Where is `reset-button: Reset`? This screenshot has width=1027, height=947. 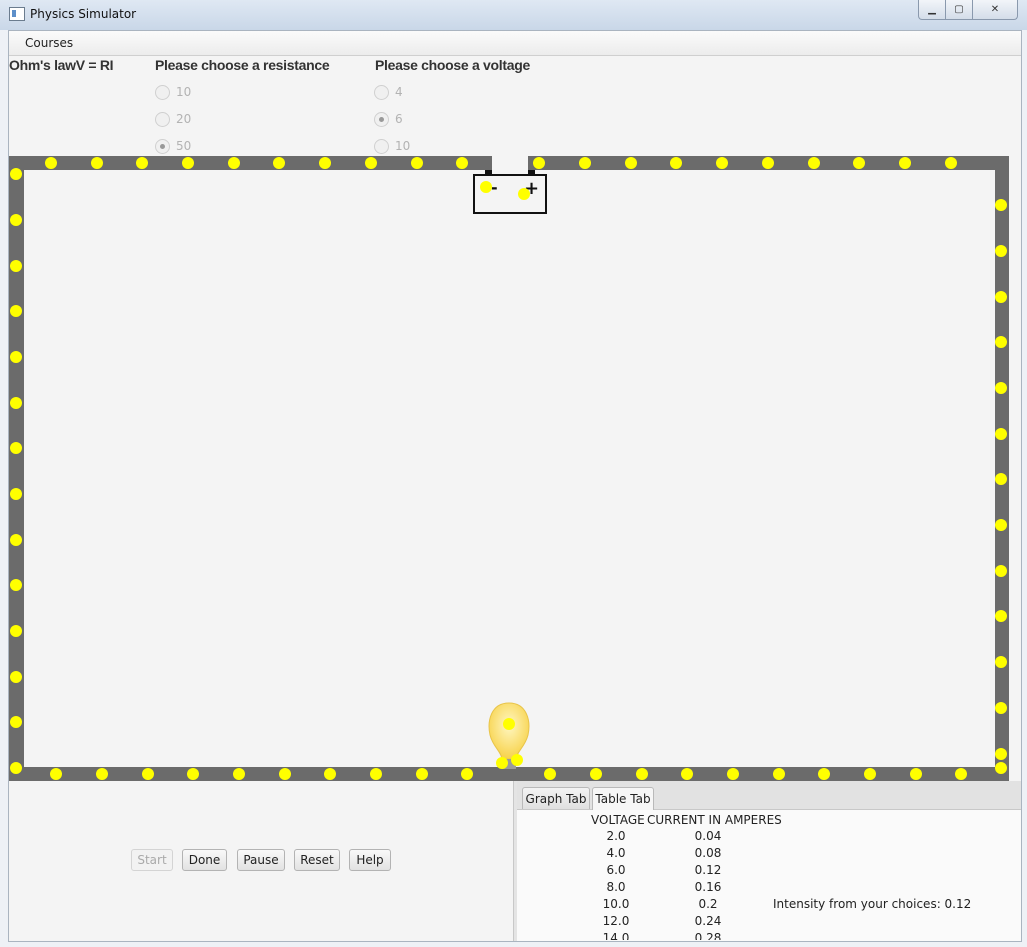 reset-button: Reset is located at coordinates (317, 860).